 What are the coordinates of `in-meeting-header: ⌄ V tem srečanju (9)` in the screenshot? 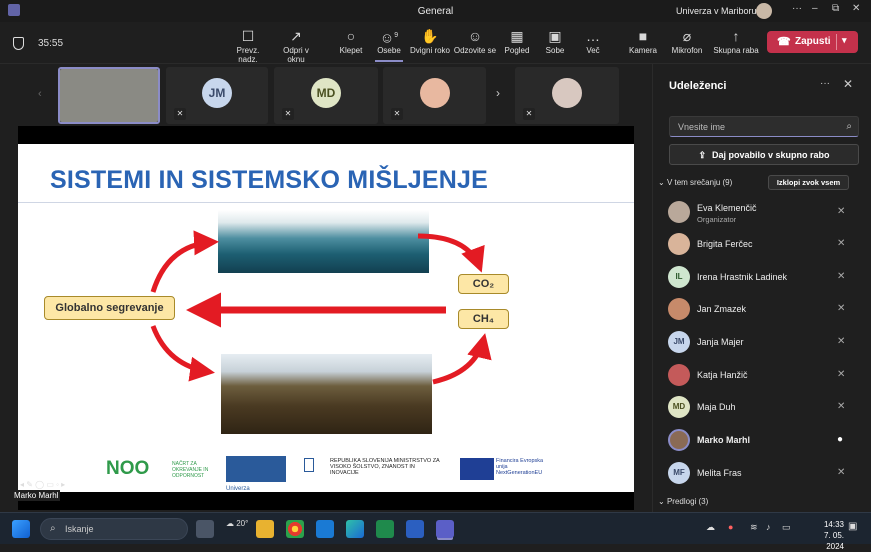 It's located at (695, 182).